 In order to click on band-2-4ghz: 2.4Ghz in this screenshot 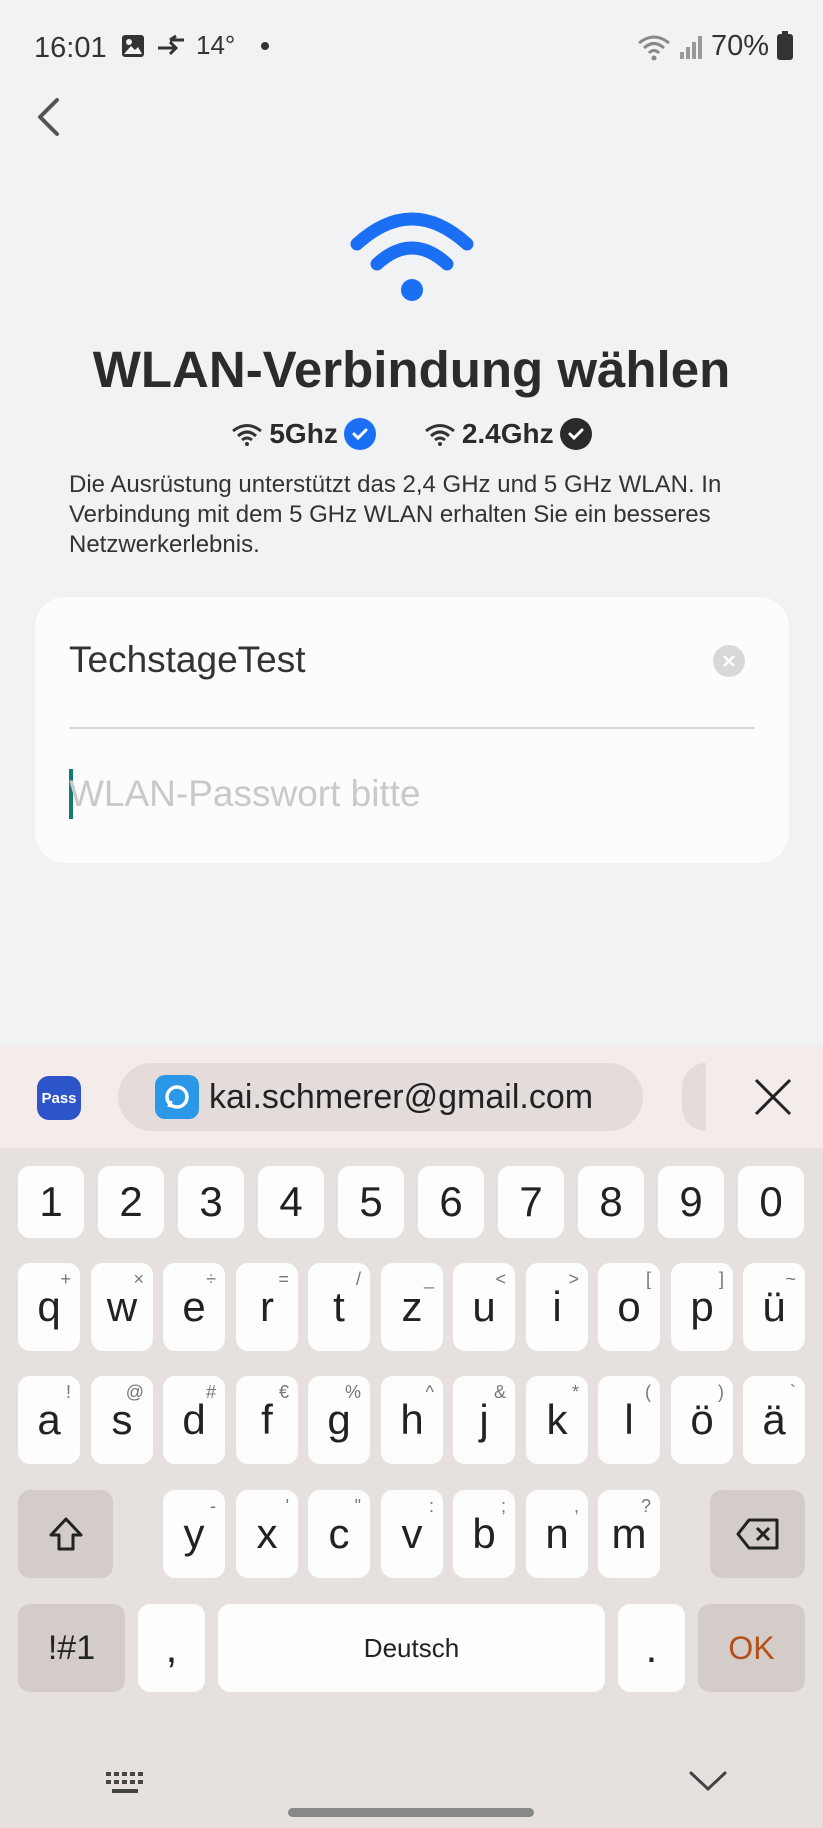, I will do `click(508, 434)`.